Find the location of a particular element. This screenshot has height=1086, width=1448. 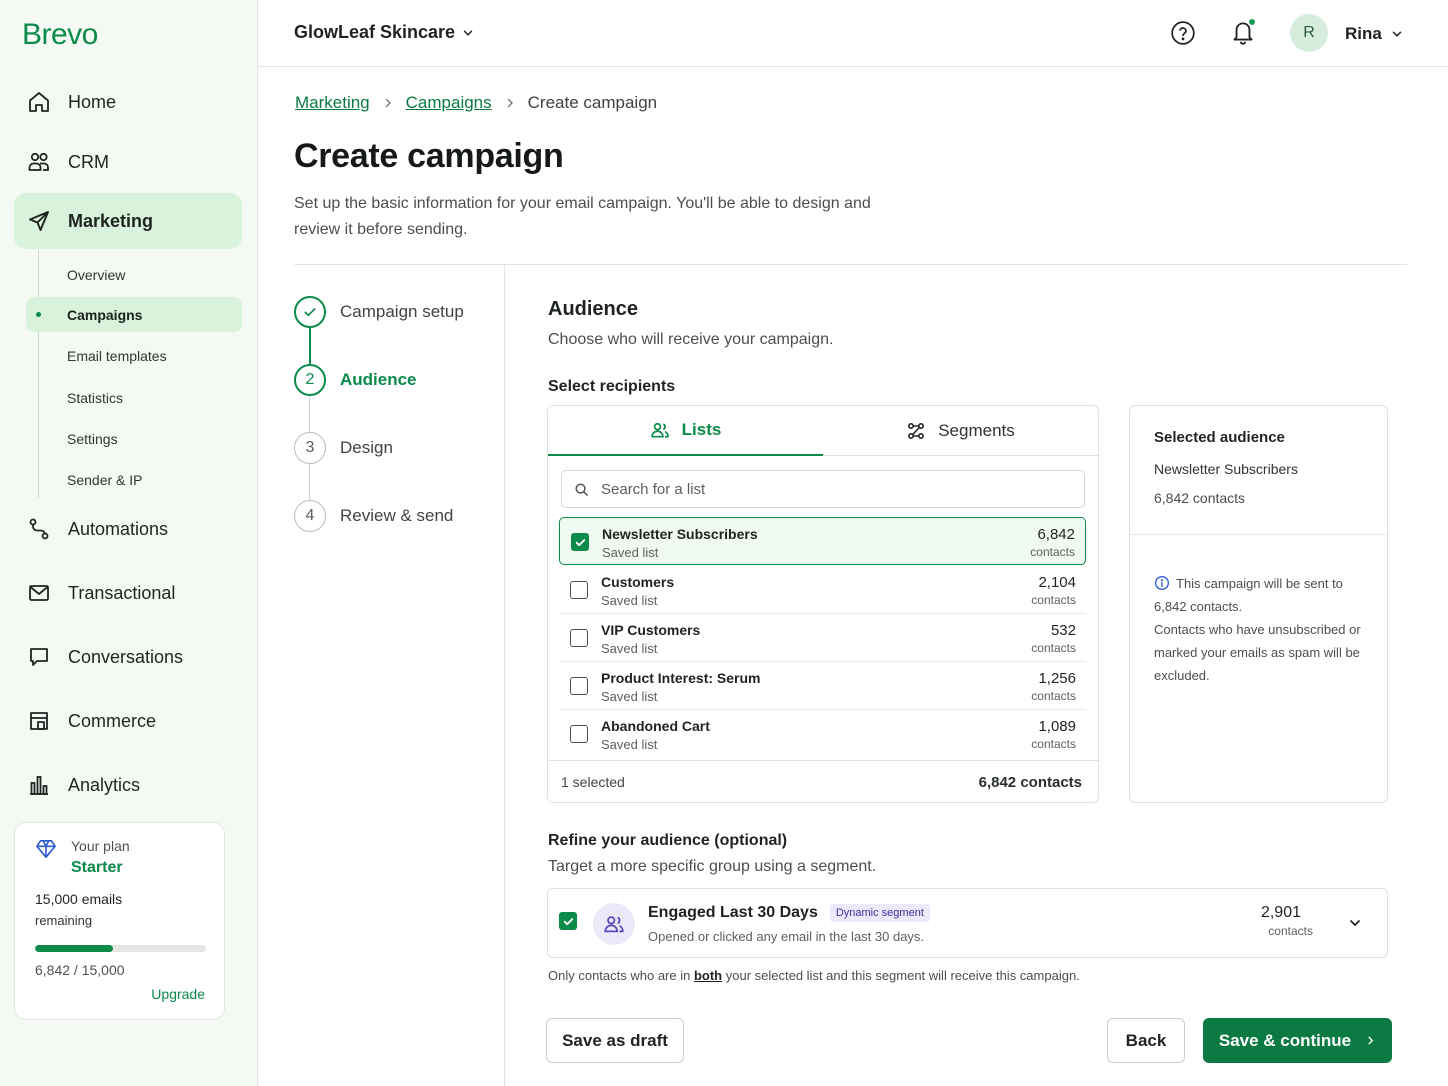

nav-commerce: Commerce is located at coordinates (128, 721).